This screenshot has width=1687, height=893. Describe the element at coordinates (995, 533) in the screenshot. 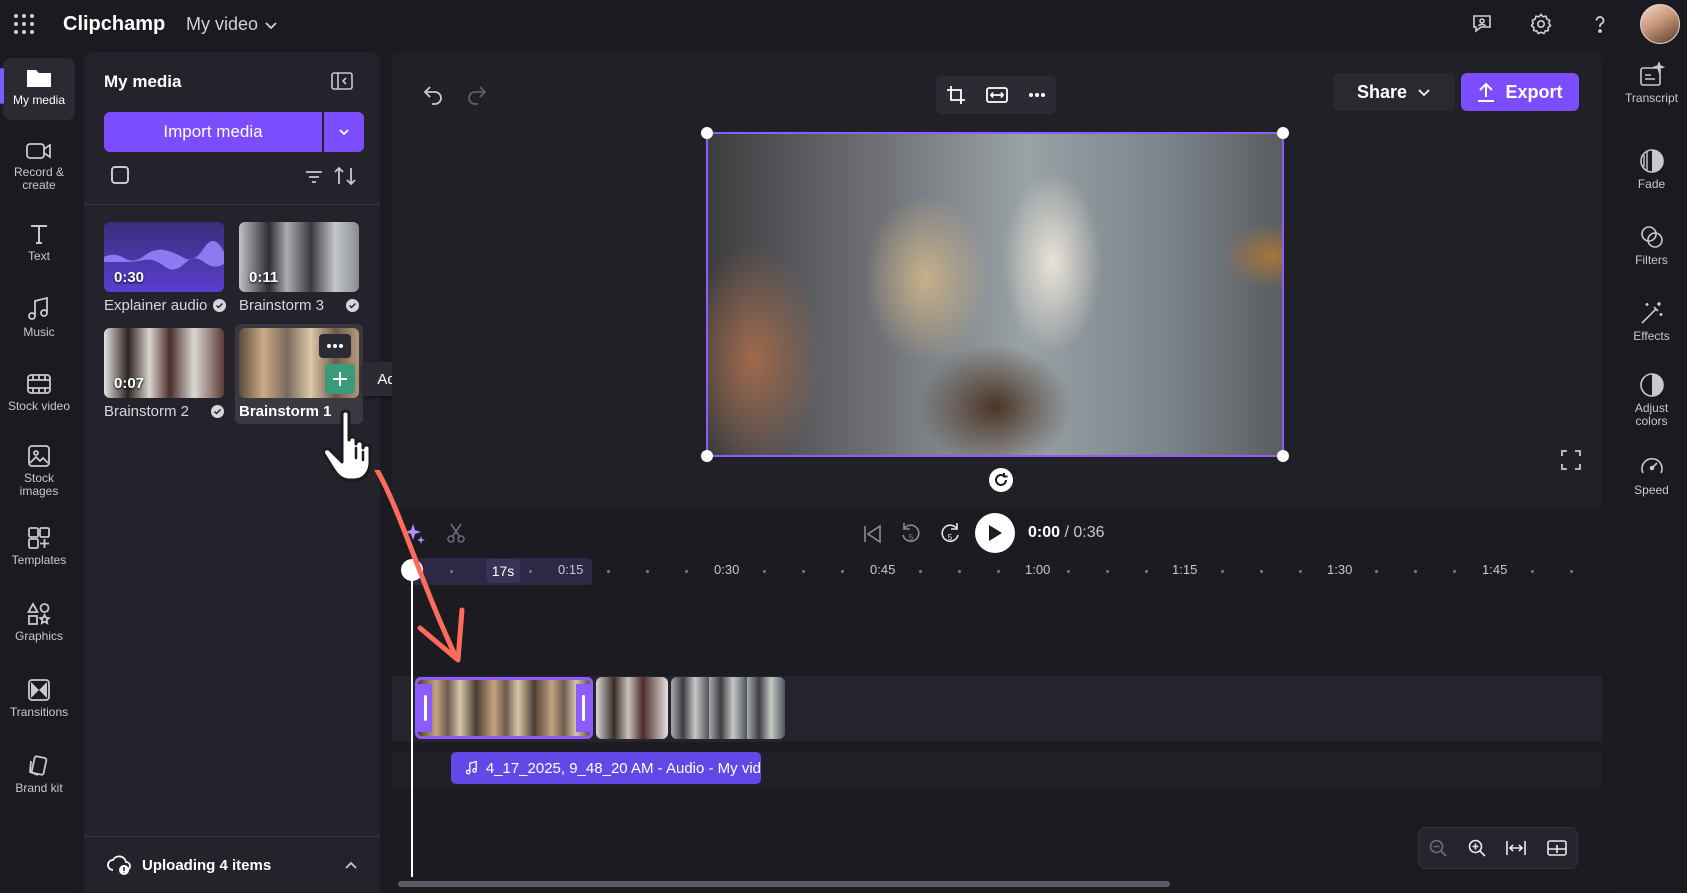

I see `play-button` at that location.